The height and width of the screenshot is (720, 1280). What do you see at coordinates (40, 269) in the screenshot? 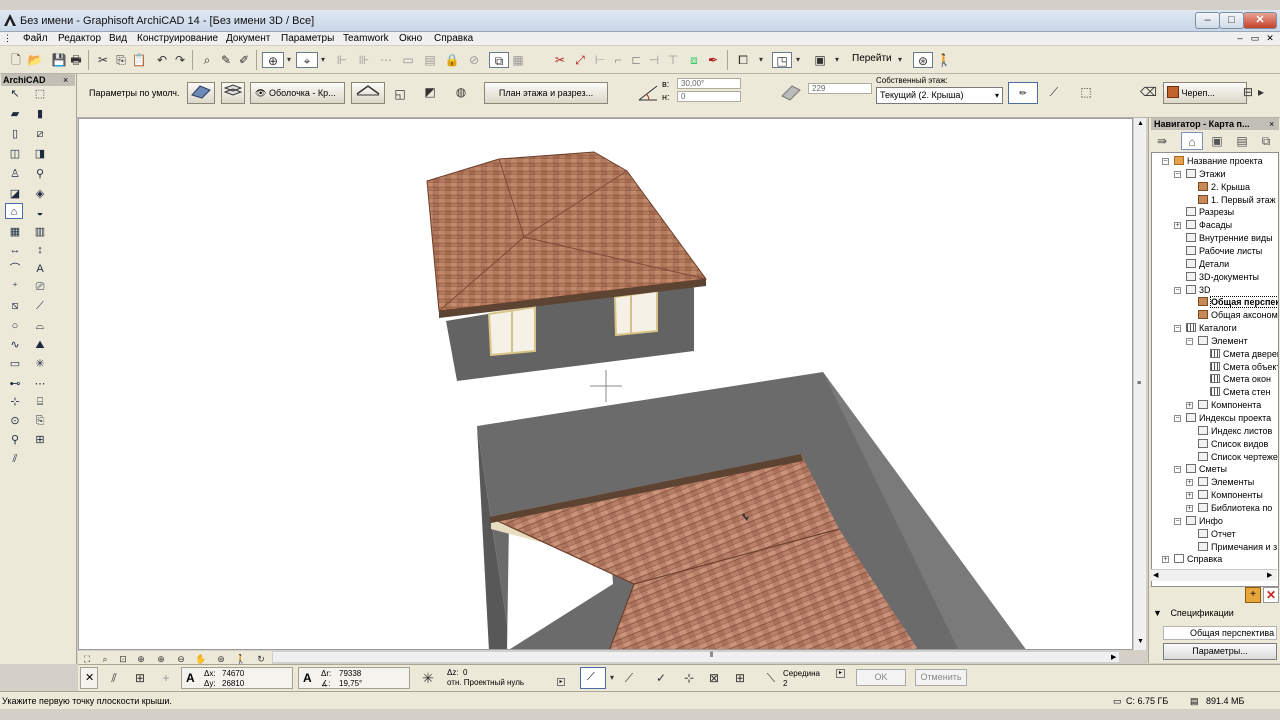
I see `text-tool-icon: A` at bounding box center [40, 269].